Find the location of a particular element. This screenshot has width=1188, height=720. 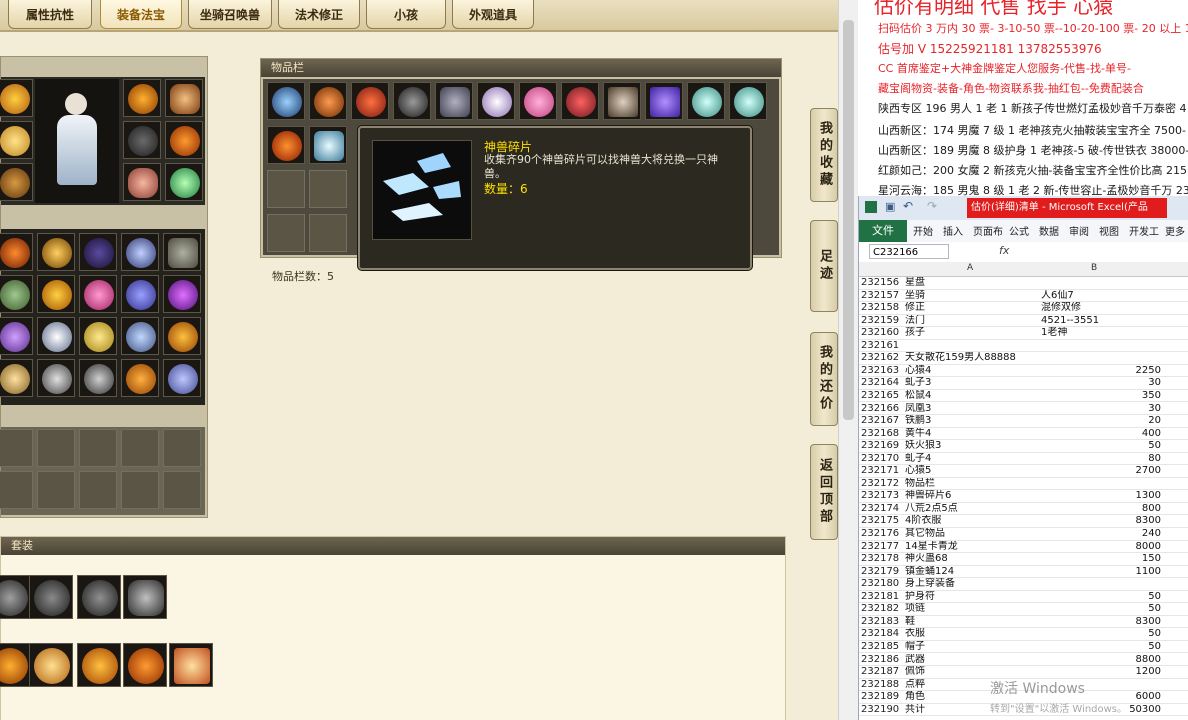

cell-a: 修正 is located at coordinates (971, 308).